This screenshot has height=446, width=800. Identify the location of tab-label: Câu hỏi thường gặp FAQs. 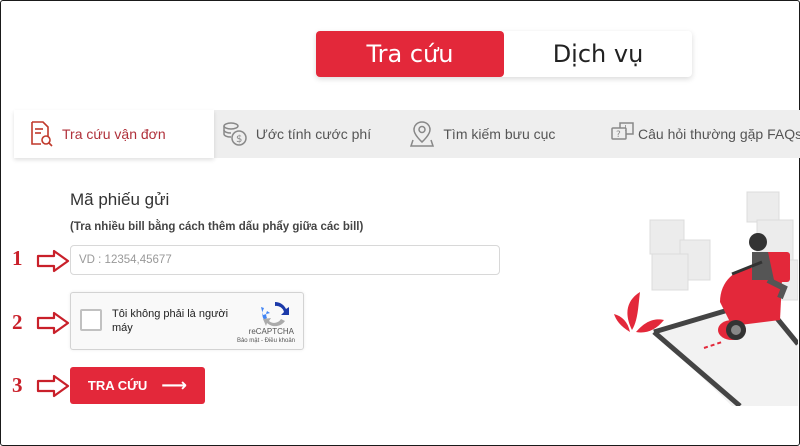
(719, 134).